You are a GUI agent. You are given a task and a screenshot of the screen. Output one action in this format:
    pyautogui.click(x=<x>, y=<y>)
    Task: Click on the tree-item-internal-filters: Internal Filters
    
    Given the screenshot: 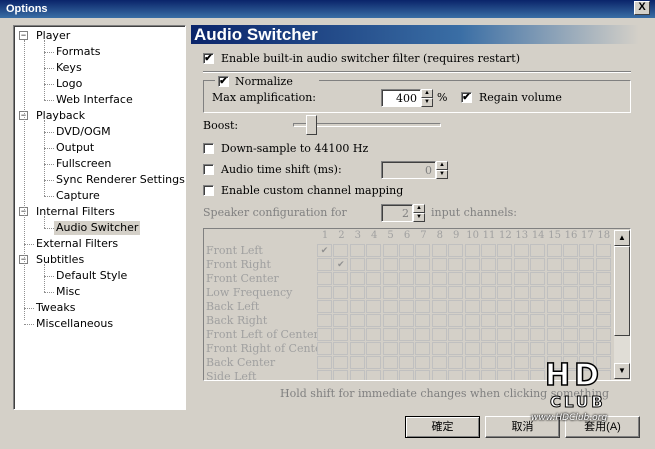 What is the action you would take?
    pyautogui.click(x=75, y=212)
    